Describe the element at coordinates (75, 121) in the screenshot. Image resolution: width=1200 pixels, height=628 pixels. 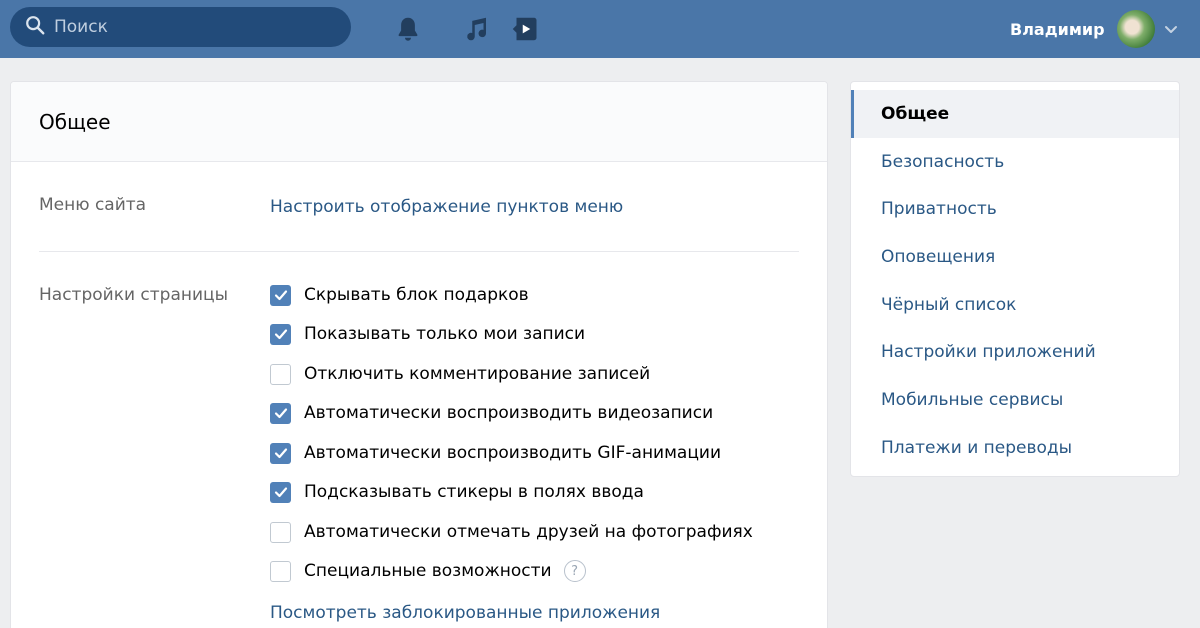
I see `page-title: Общее` at that location.